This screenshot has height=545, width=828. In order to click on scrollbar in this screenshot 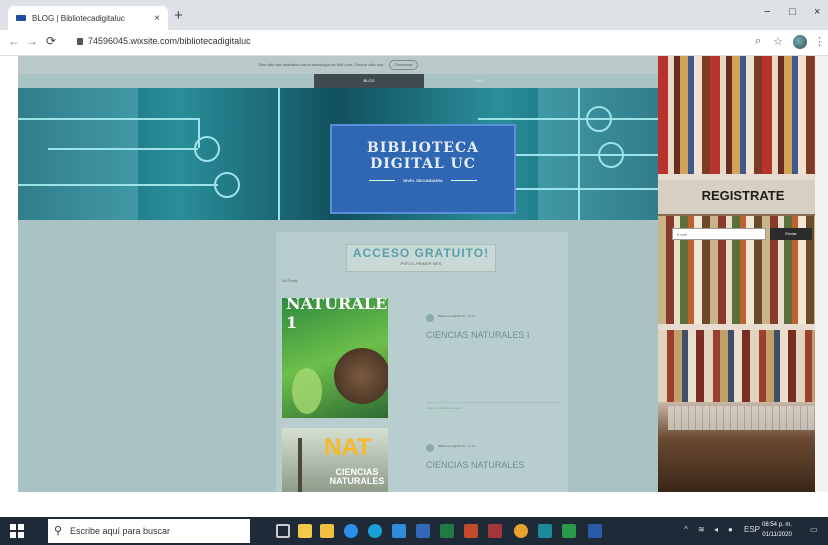, I will do `click(821, 274)`.